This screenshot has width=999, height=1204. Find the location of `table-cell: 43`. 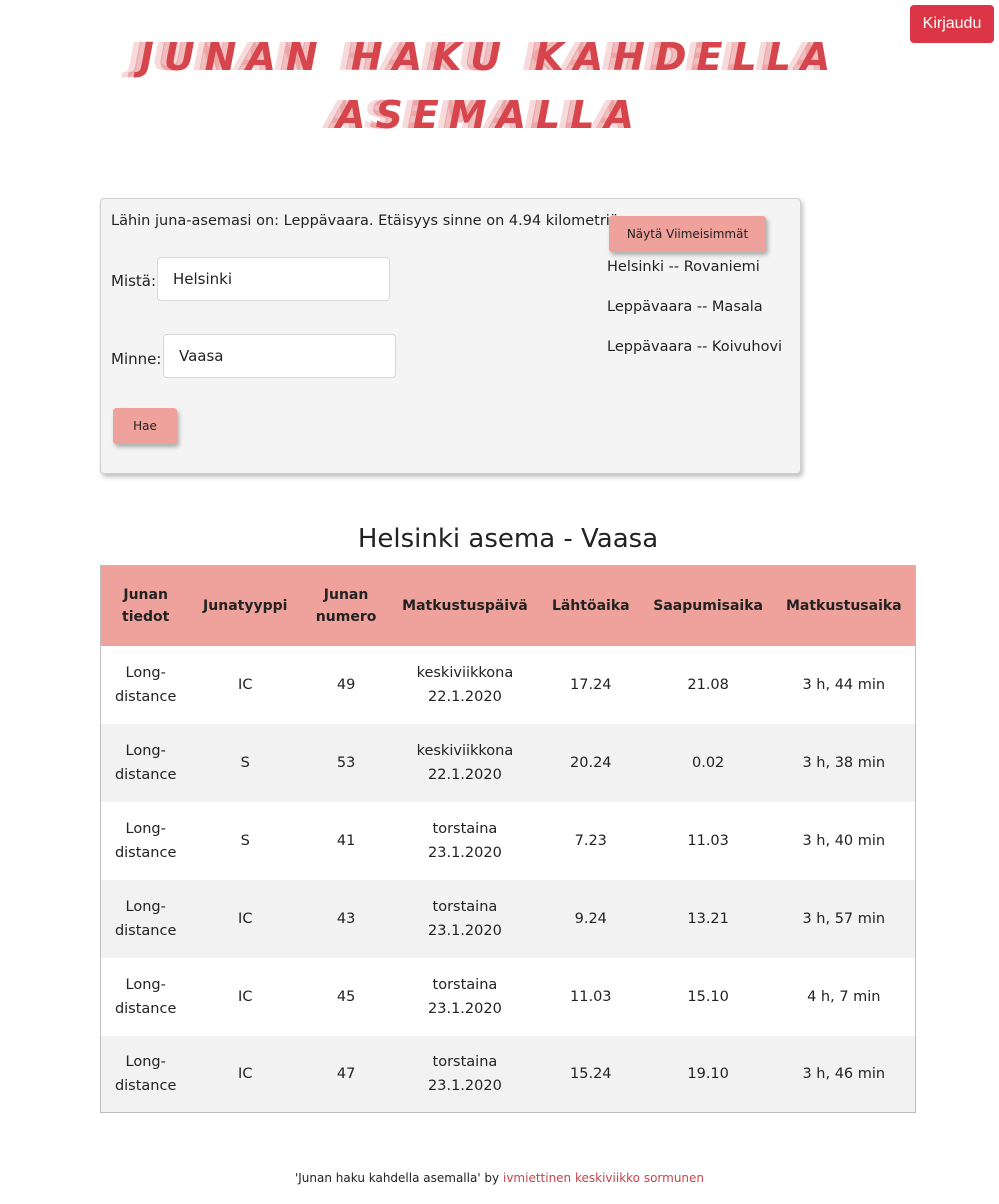

table-cell: 43 is located at coordinates (346, 918).